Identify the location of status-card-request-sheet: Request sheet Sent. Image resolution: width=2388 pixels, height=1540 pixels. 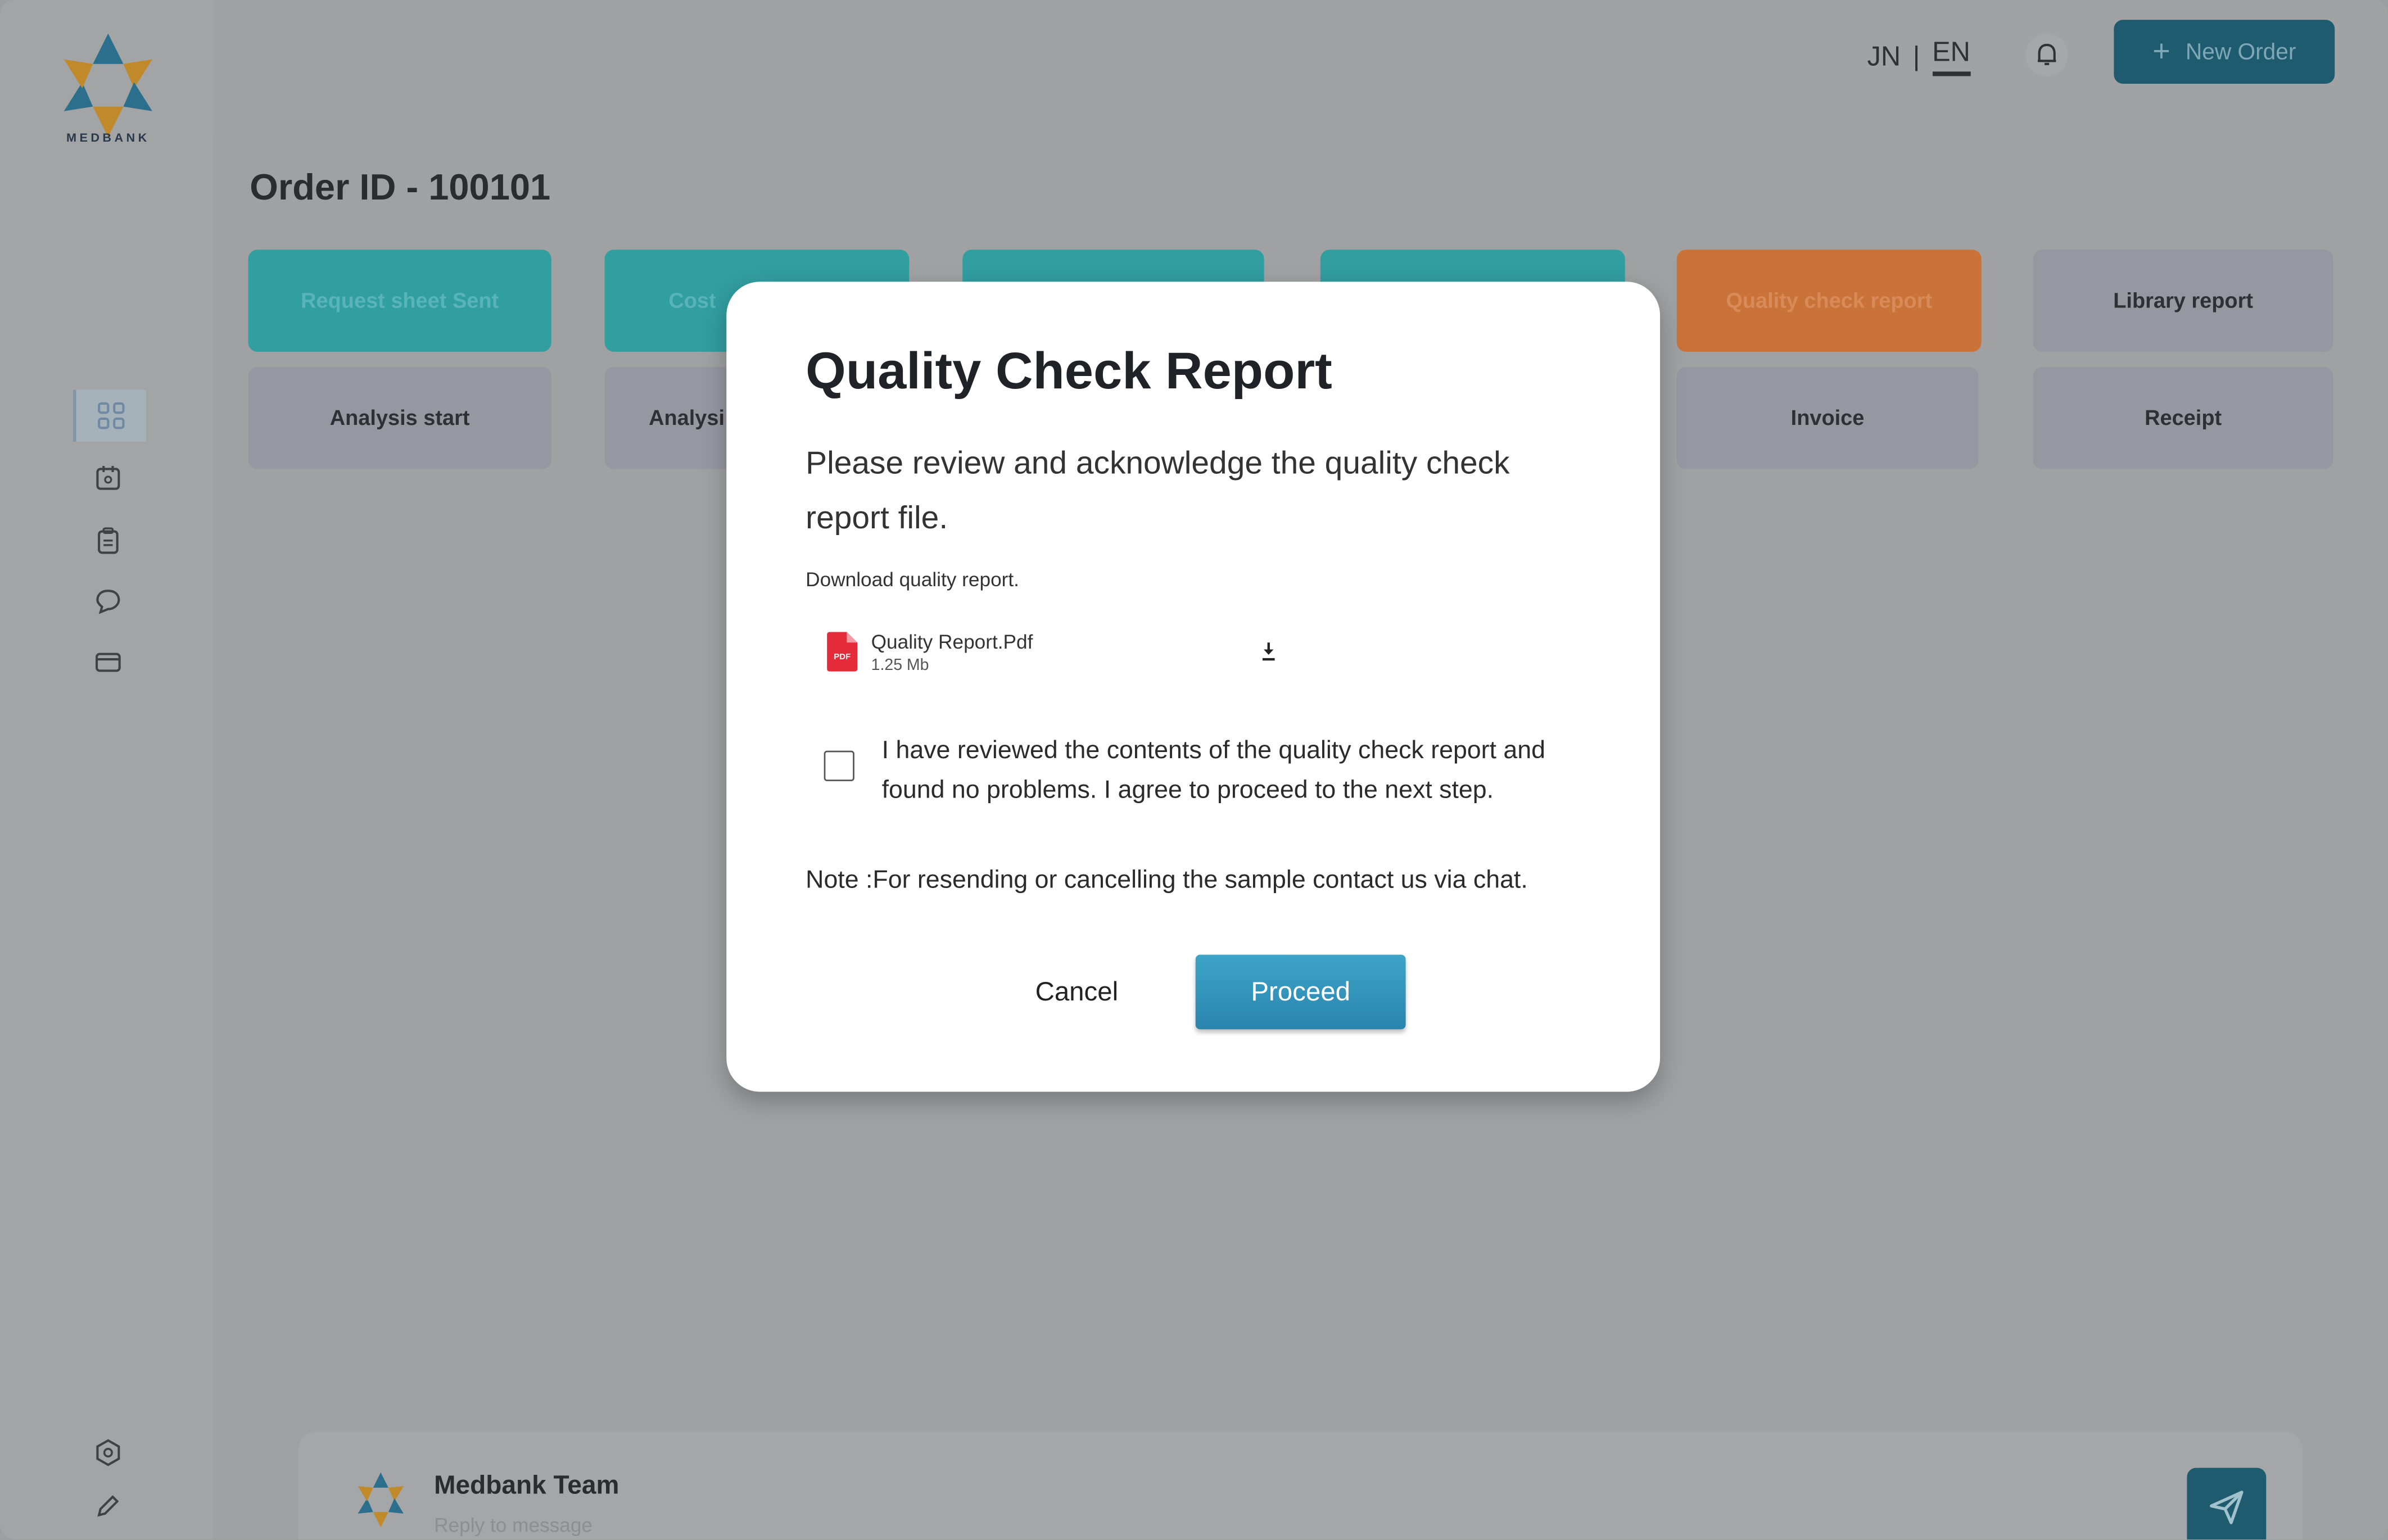
(399, 301).